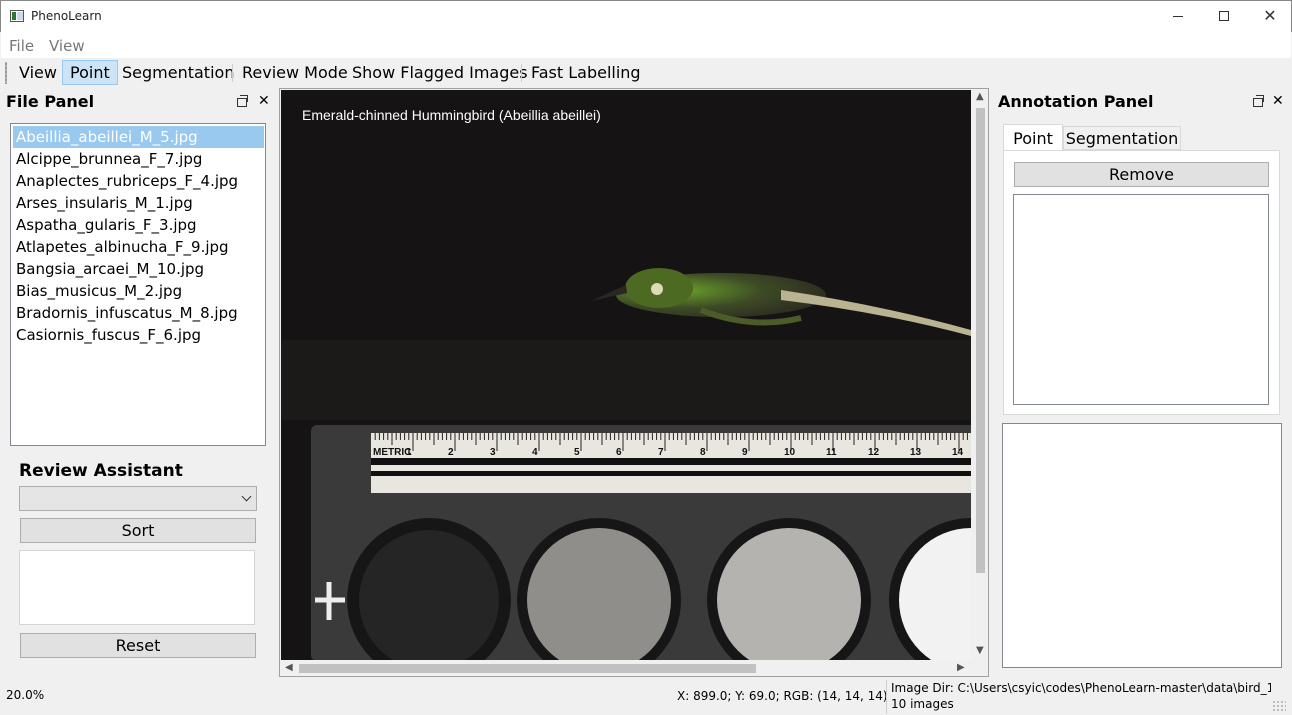 Image resolution: width=1292 pixels, height=715 pixels. I want to click on annotation-panel-title: Annotation Panel, so click(1076, 101).